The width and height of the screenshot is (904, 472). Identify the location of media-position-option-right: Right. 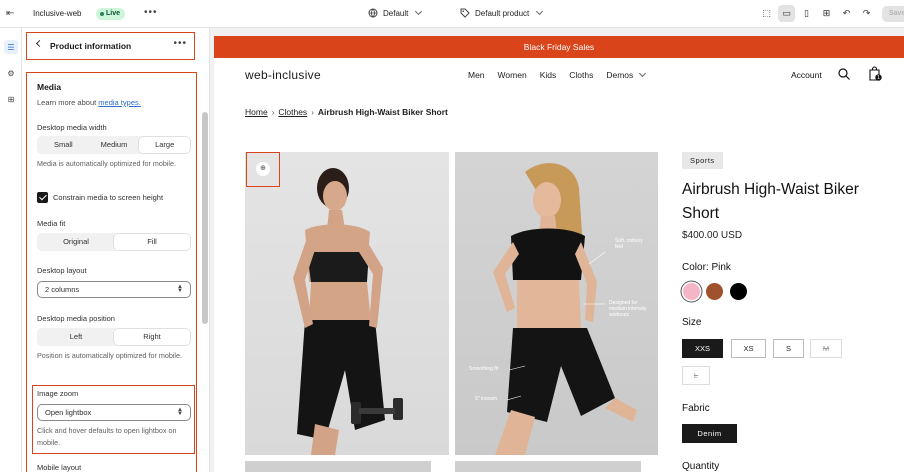
(152, 337).